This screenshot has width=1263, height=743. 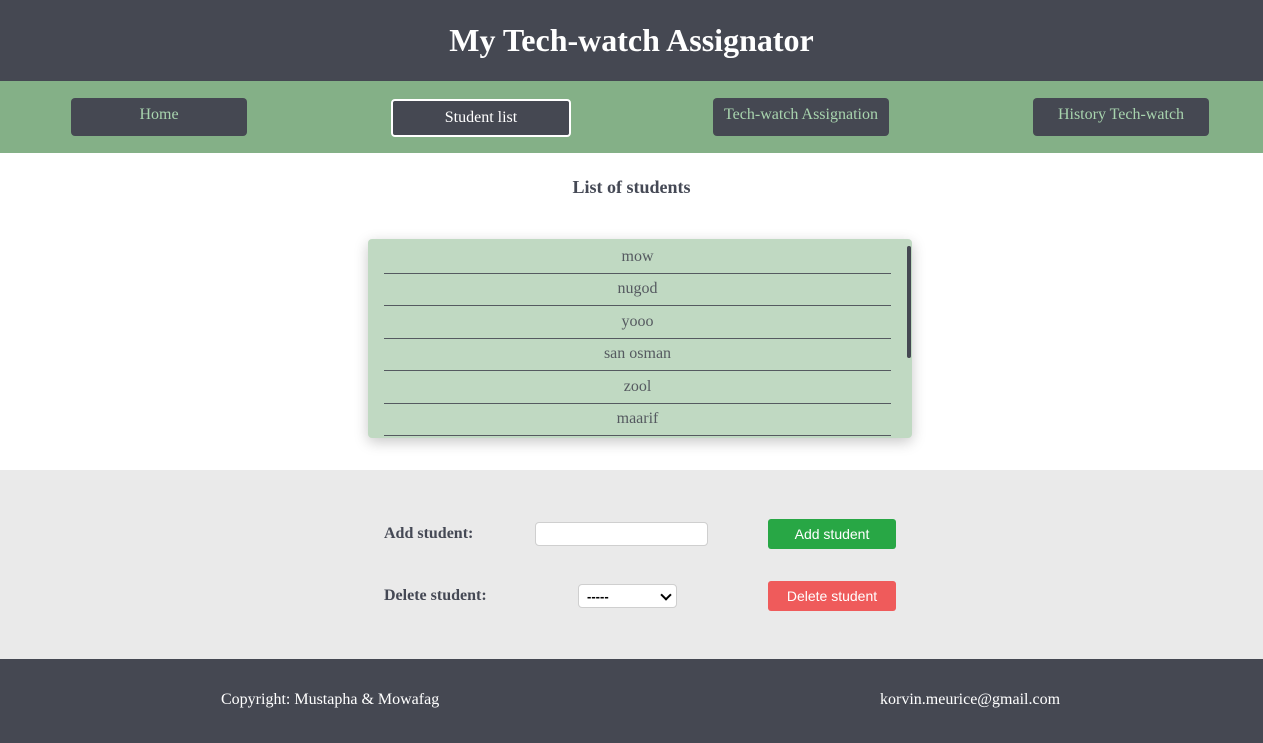 I want to click on student-list-item: nugod, so click(x=637, y=290).